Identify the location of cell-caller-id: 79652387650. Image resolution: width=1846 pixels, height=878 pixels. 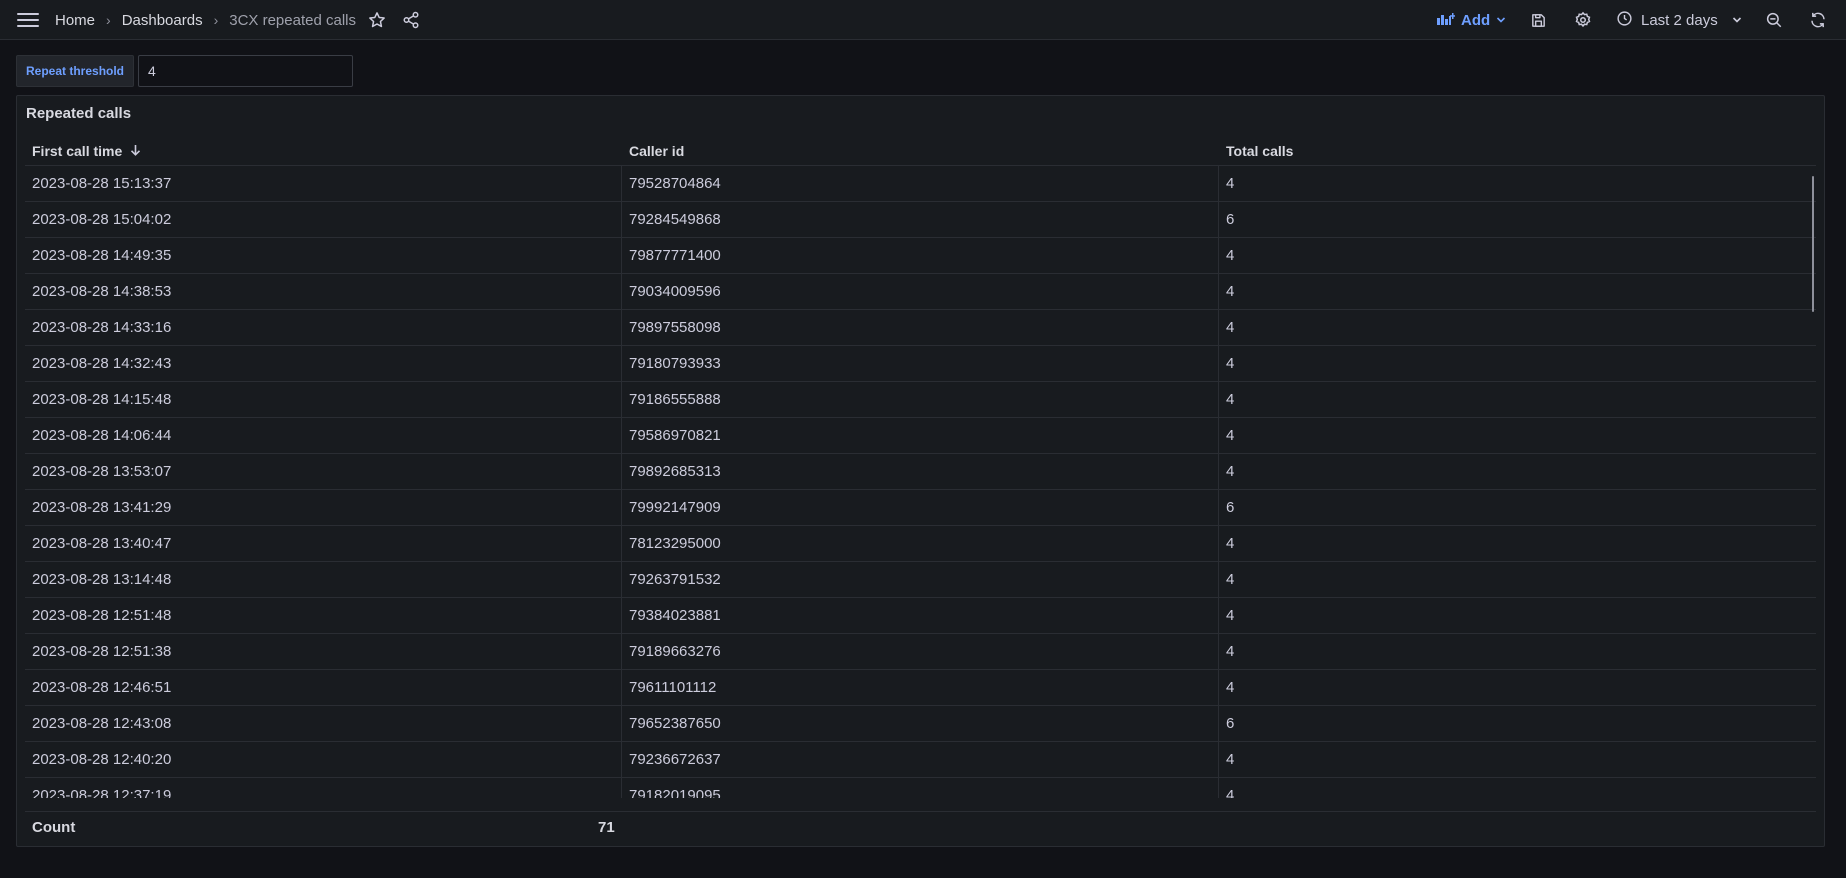
(920, 723).